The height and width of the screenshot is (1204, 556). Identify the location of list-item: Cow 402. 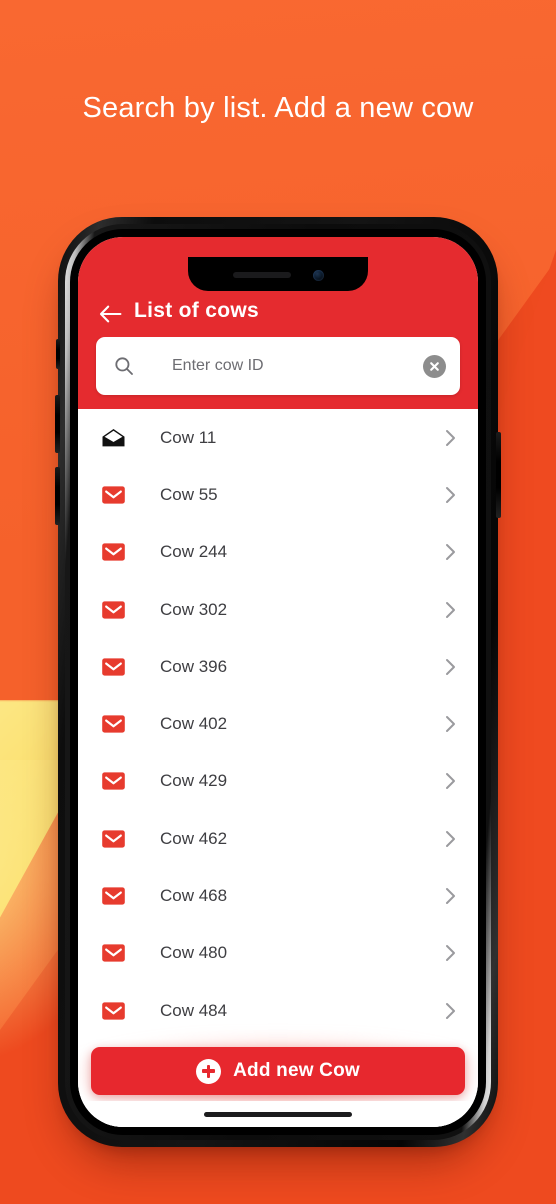
(278, 723).